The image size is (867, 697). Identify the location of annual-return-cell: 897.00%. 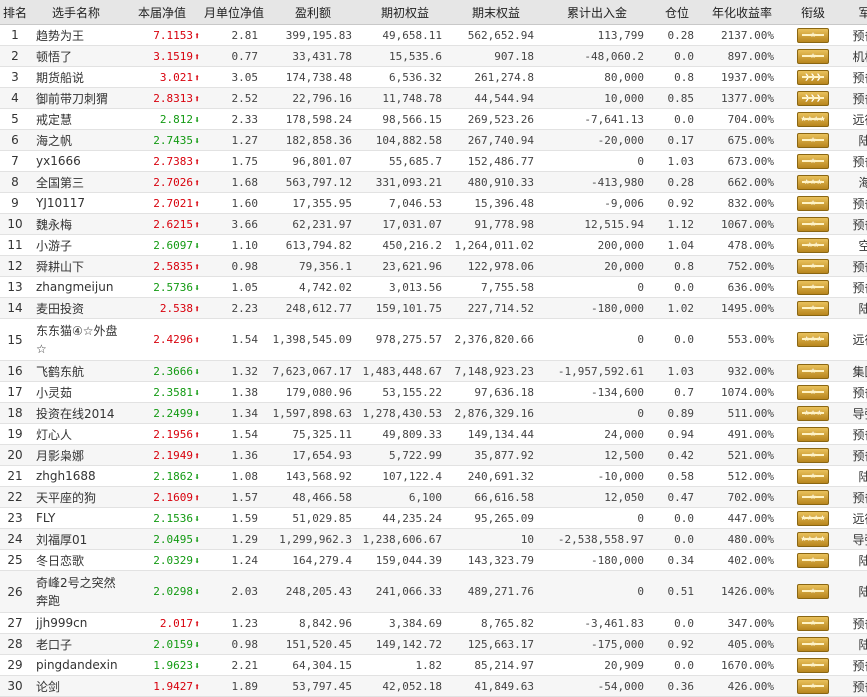
(742, 56).